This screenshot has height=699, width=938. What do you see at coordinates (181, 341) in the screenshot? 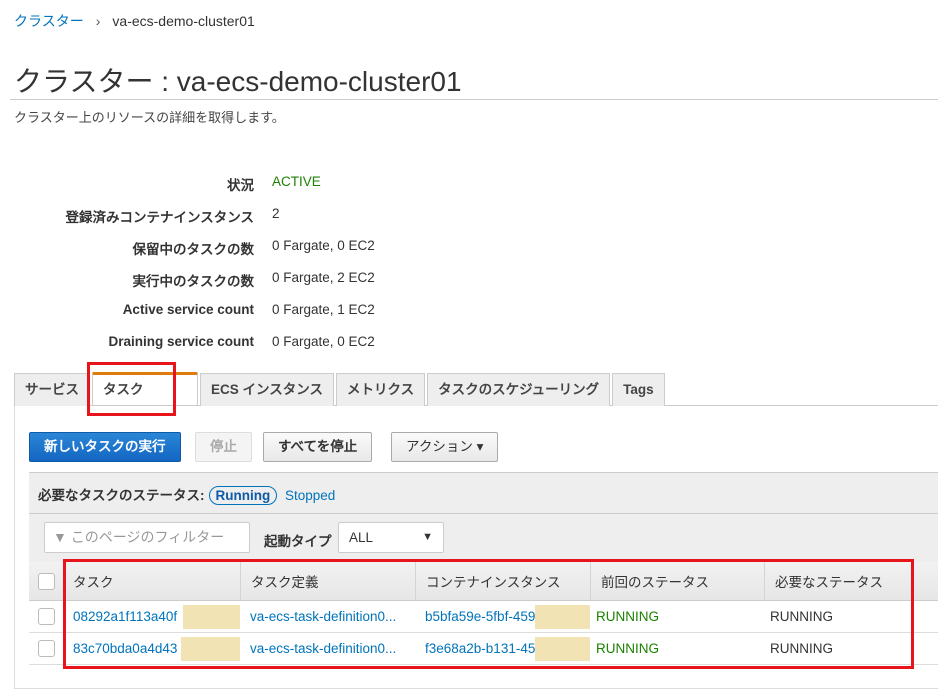
I see `detail-label: Draining service count` at bounding box center [181, 341].